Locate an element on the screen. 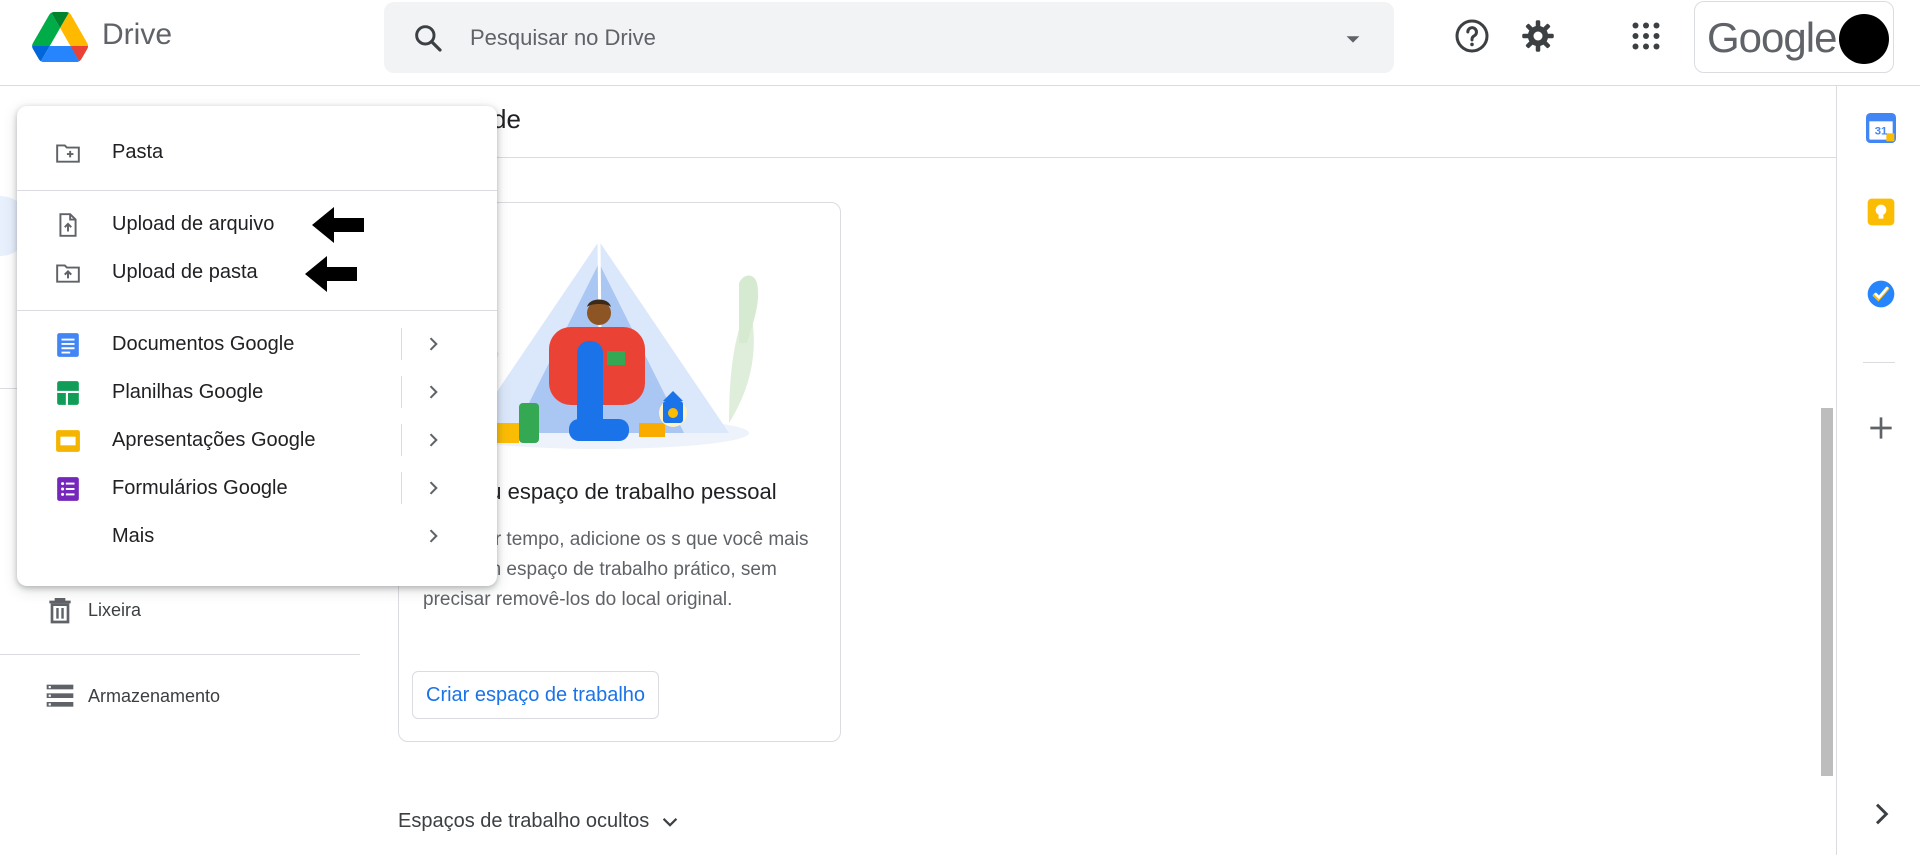 This screenshot has width=1920, height=855. nav-divider is located at coordinates (180, 654).